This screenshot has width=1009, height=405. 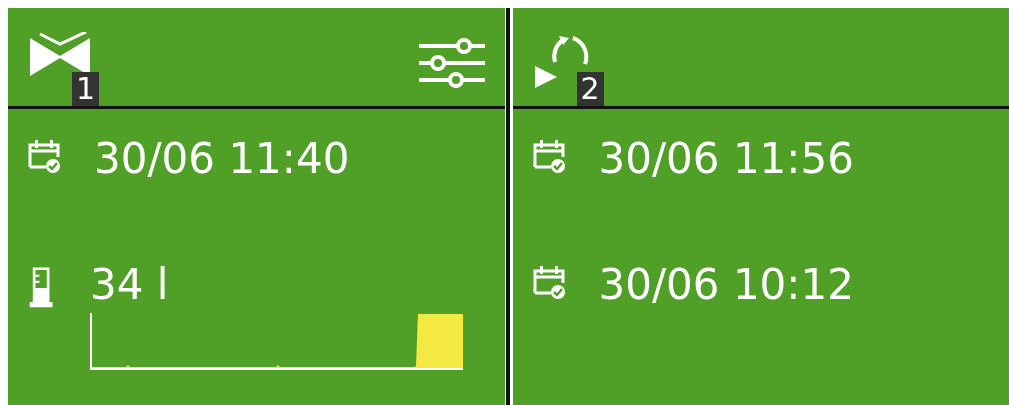 What do you see at coordinates (222, 159) in the screenshot?
I see `date-time-text: 30/06 11:40` at bounding box center [222, 159].